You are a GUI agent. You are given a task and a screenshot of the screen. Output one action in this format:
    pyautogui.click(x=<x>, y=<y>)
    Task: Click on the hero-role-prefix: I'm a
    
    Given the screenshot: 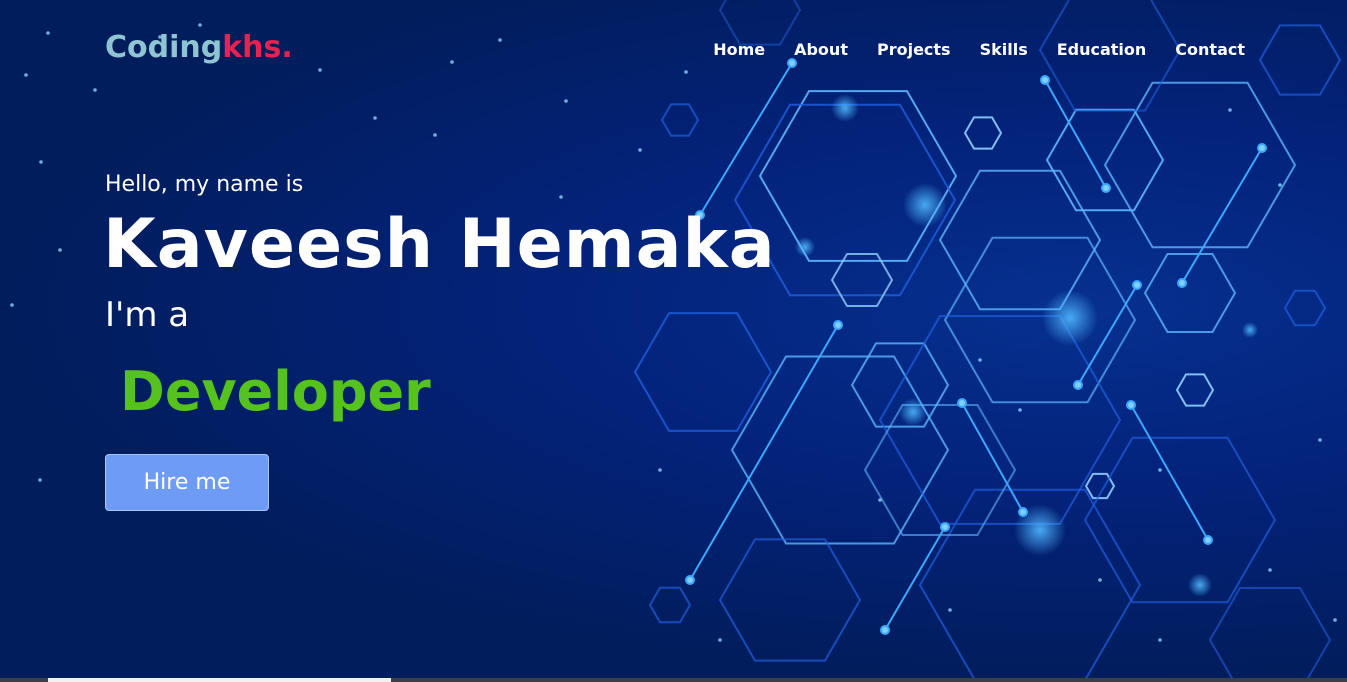 What is the action you would take?
    pyautogui.click(x=147, y=315)
    